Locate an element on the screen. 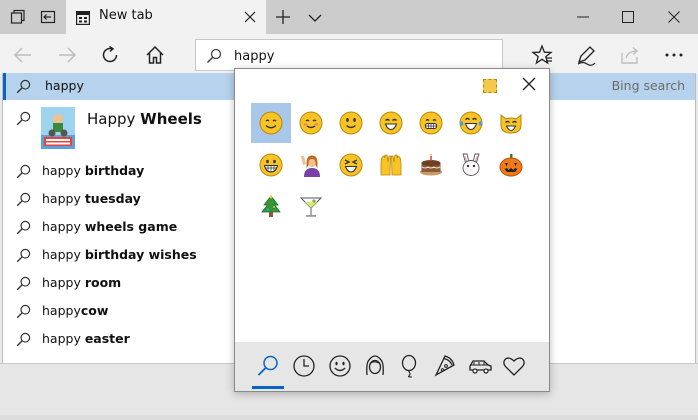  suggestion-item: happy room is located at coordinates (119, 284).